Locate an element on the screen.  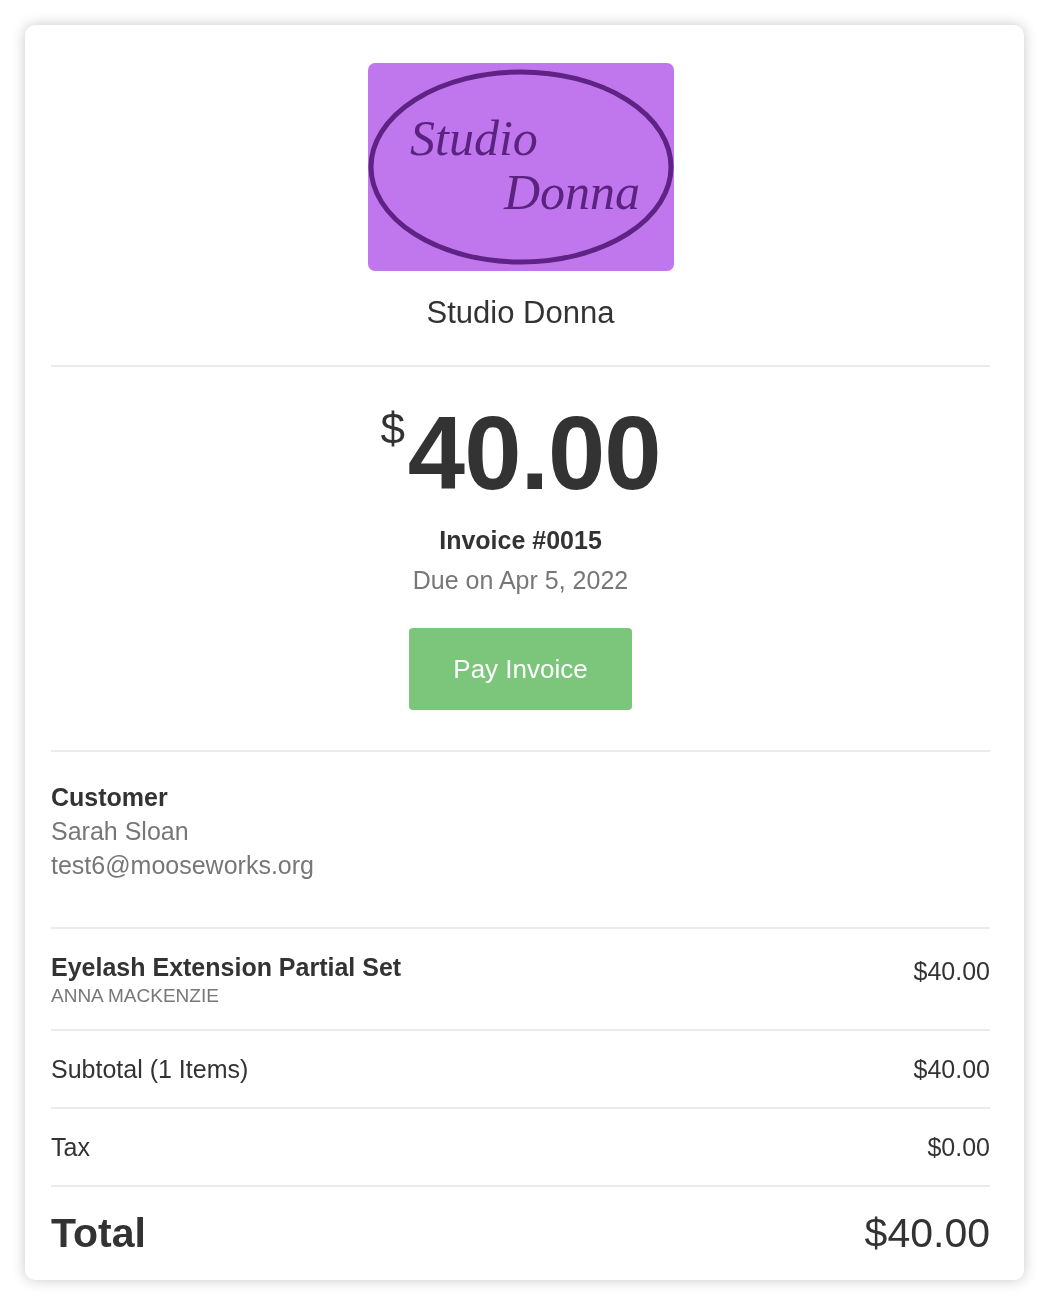
business-name: Studio Donna is located at coordinates (520, 313).